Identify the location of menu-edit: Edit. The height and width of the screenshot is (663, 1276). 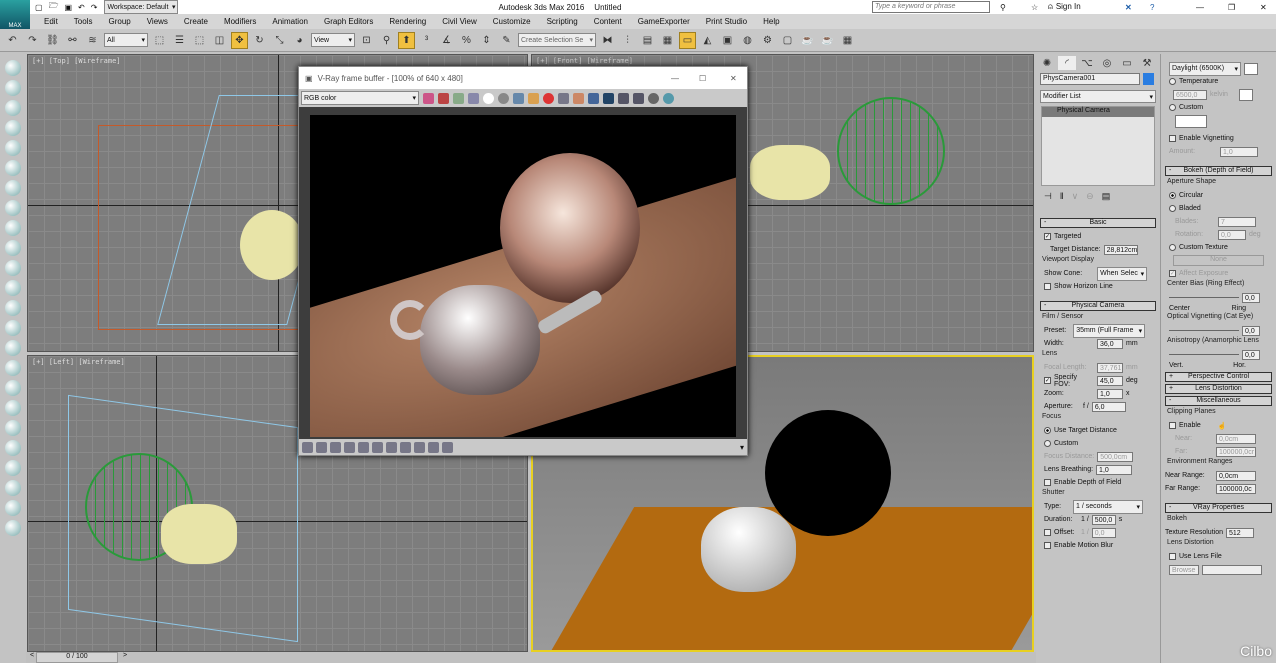
(51, 21).